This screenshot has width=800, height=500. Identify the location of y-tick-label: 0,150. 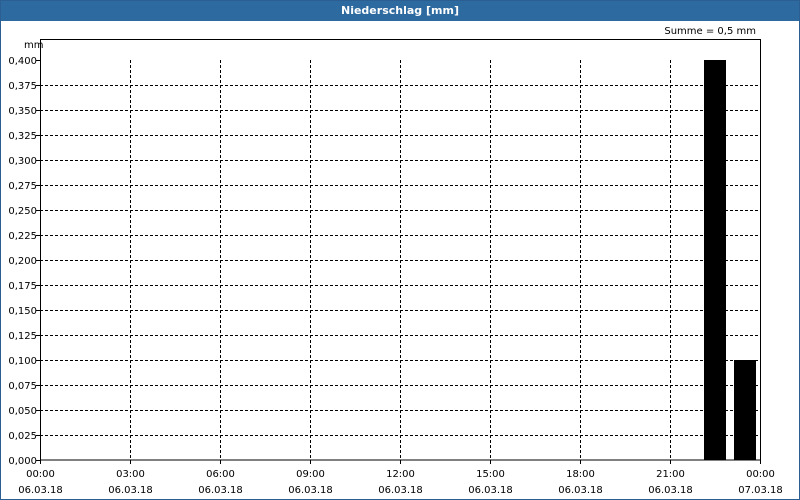
(22, 311).